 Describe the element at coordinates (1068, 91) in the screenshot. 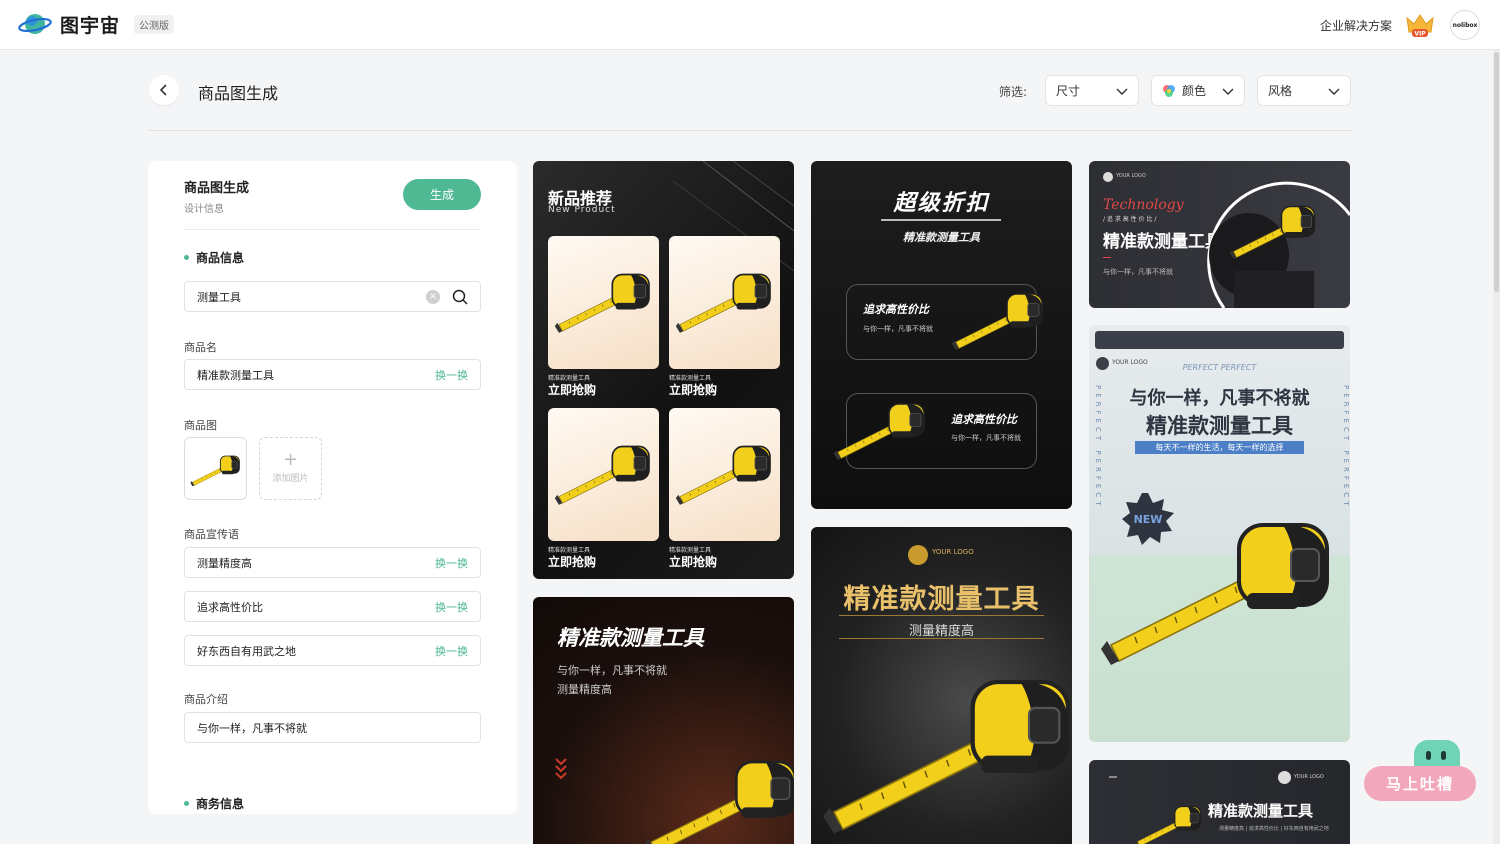

I see `size-filter-label: 尺寸` at that location.